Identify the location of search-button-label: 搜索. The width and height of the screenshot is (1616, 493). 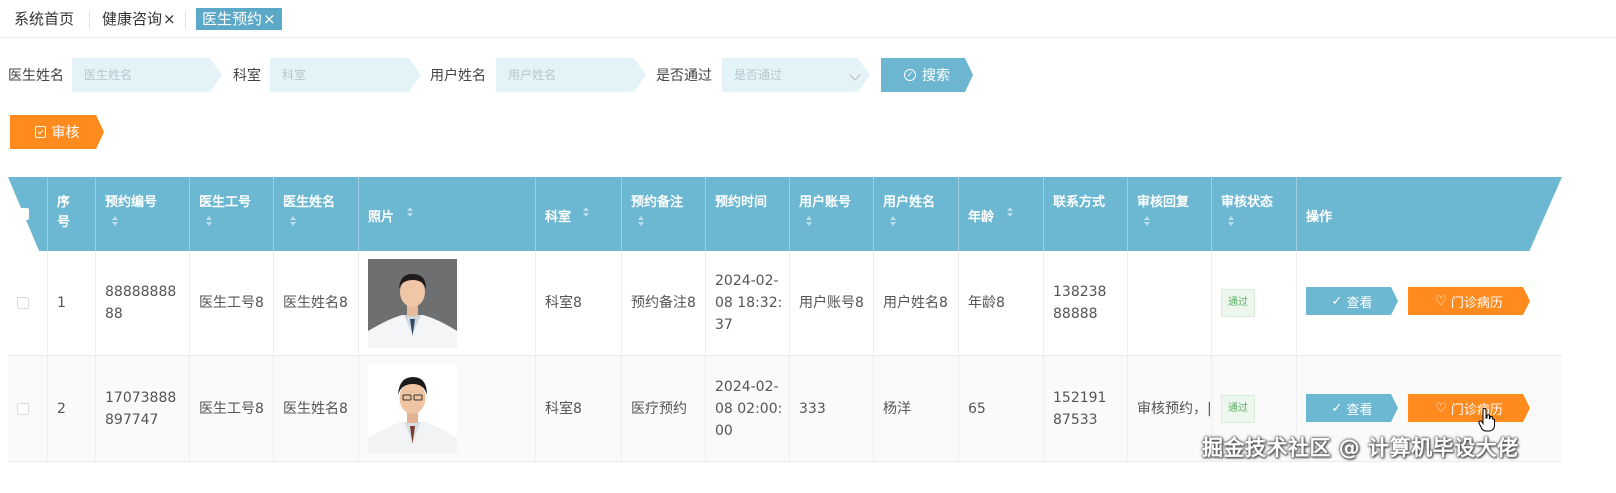
(936, 75).